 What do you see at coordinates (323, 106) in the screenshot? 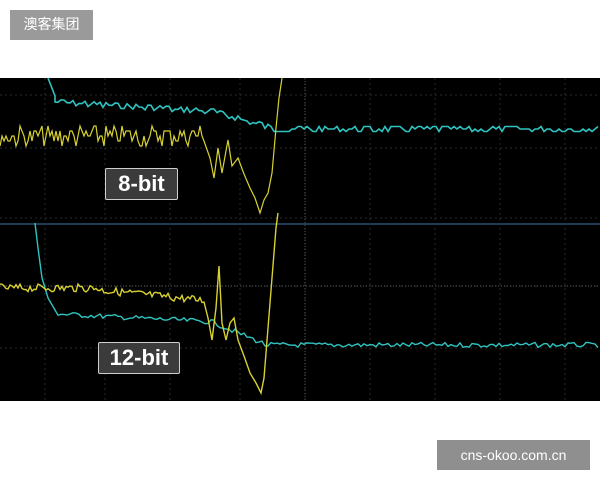
I see `cyan-trace-8bit` at bounding box center [323, 106].